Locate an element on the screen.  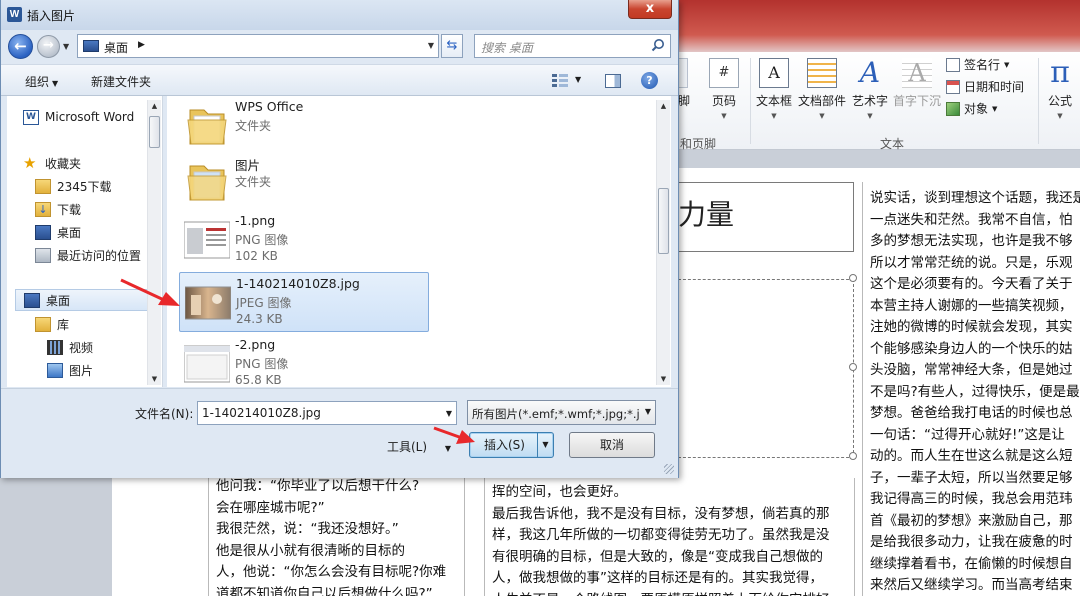
file-item-wps-office: WPS Office 文件夹 is located at coordinates (304, 126).